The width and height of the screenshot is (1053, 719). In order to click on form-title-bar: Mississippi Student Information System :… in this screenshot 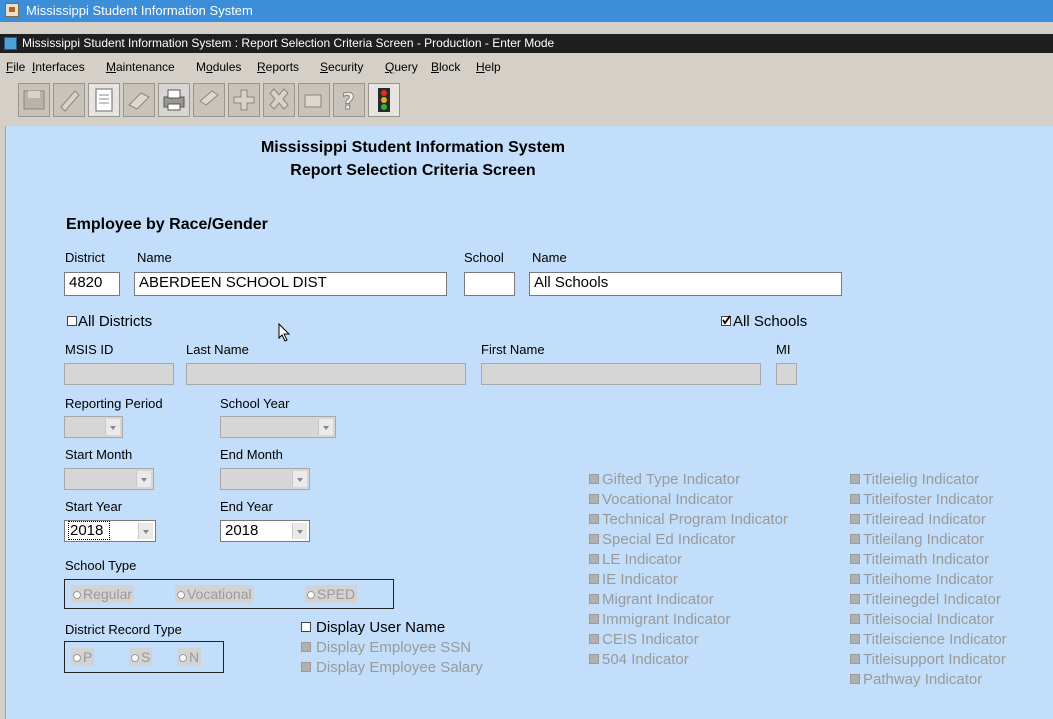, I will do `click(526, 43)`.